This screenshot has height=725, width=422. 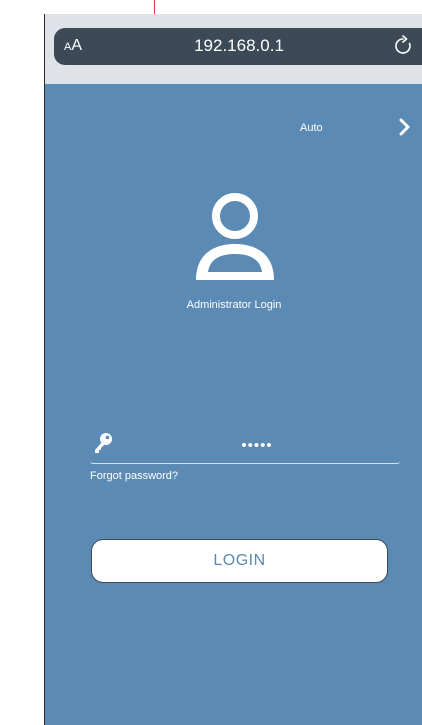 What do you see at coordinates (404, 46) in the screenshot?
I see `reload-icon` at bounding box center [404, 46].